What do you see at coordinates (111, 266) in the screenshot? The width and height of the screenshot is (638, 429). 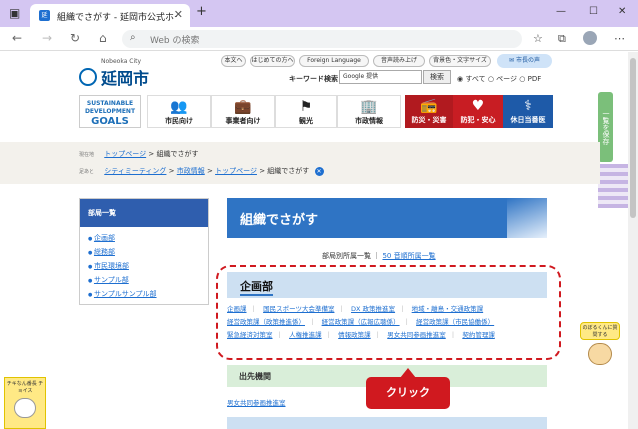 I see `sidebar-item-label: 市民環境部` at bounding box center [111, 266].